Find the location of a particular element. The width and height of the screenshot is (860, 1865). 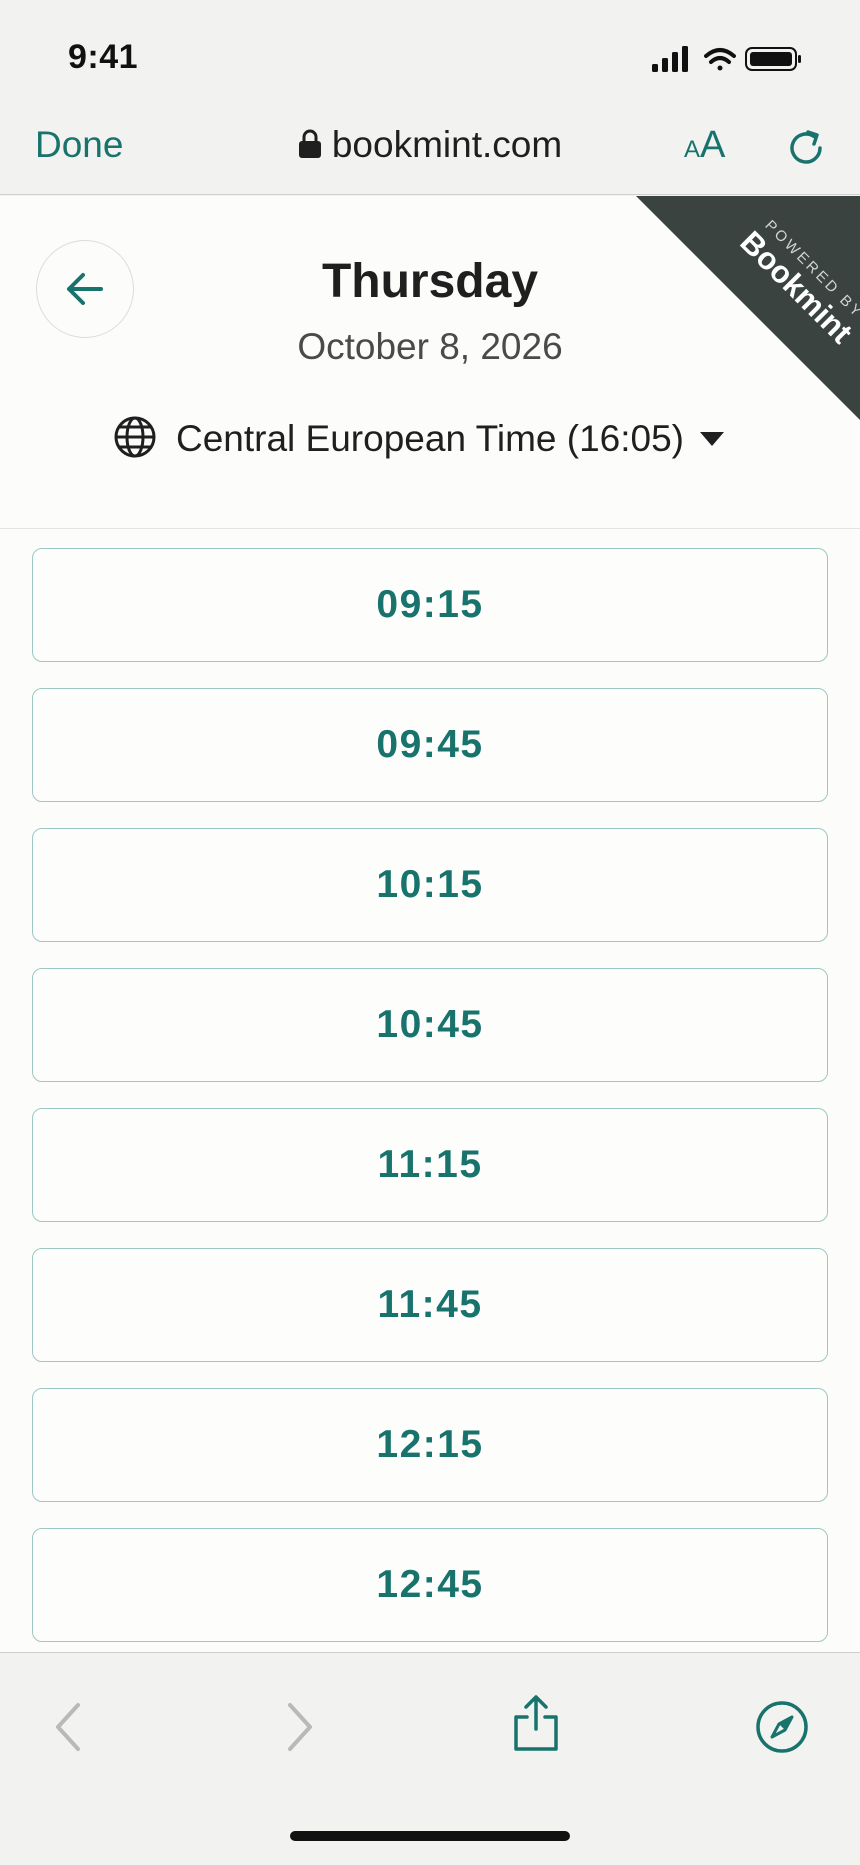

status-time: 9:41 is located at coordinates (103, 57).